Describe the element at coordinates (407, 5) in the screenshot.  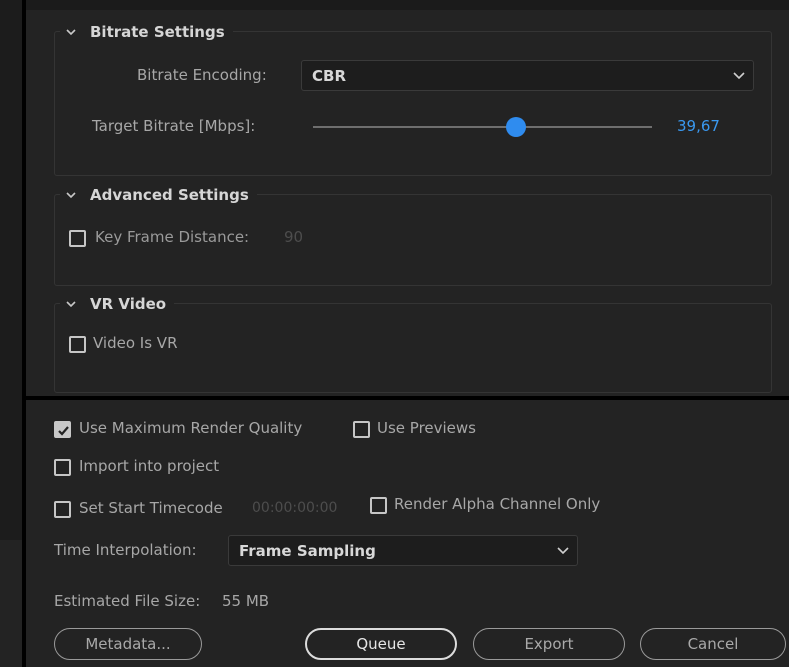
I see `top-bar` at that location.